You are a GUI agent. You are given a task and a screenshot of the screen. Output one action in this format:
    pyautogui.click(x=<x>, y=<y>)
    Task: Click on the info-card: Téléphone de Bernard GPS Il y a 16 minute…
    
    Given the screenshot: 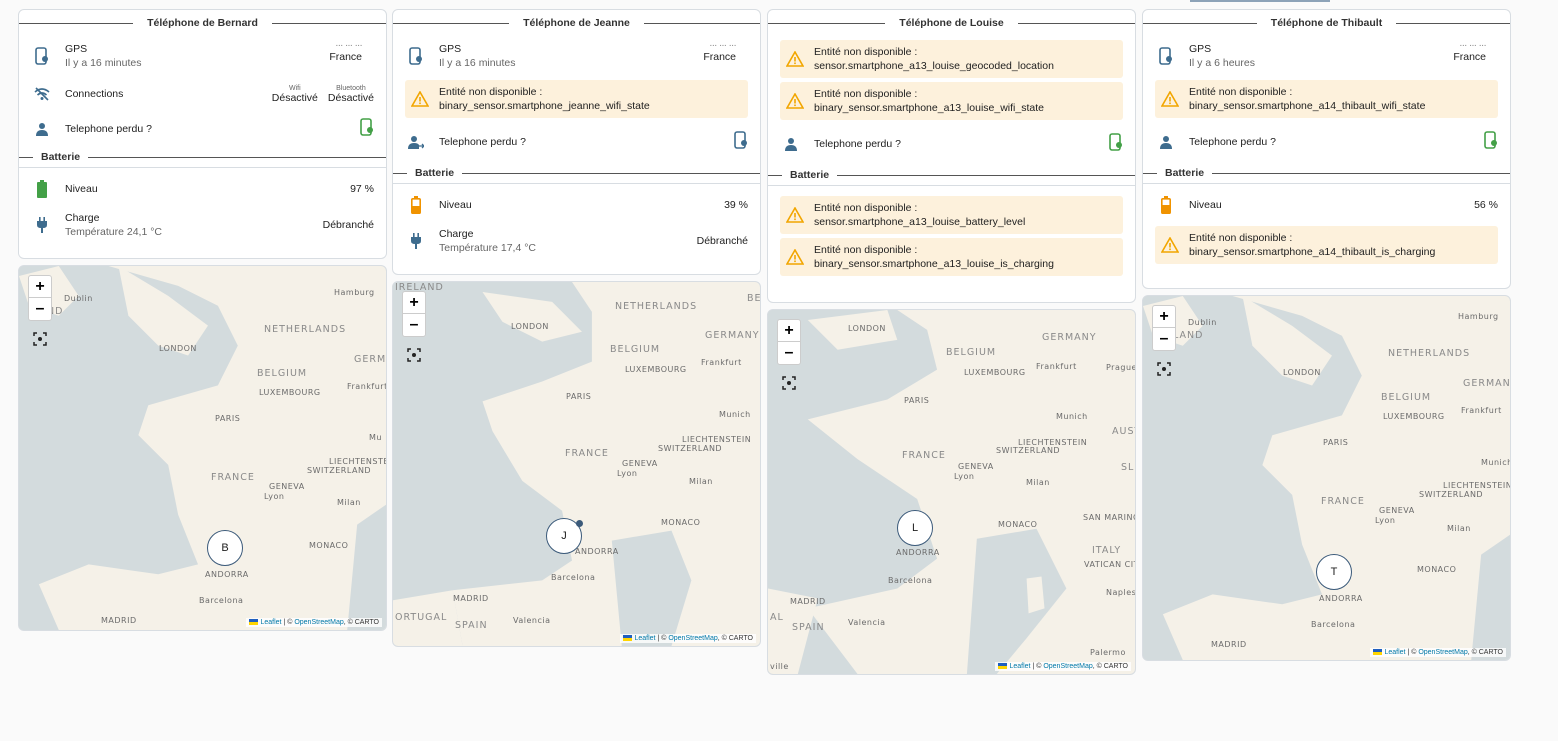 What is the action you would take?
    pyautogui.click(x=202, y=134)
    